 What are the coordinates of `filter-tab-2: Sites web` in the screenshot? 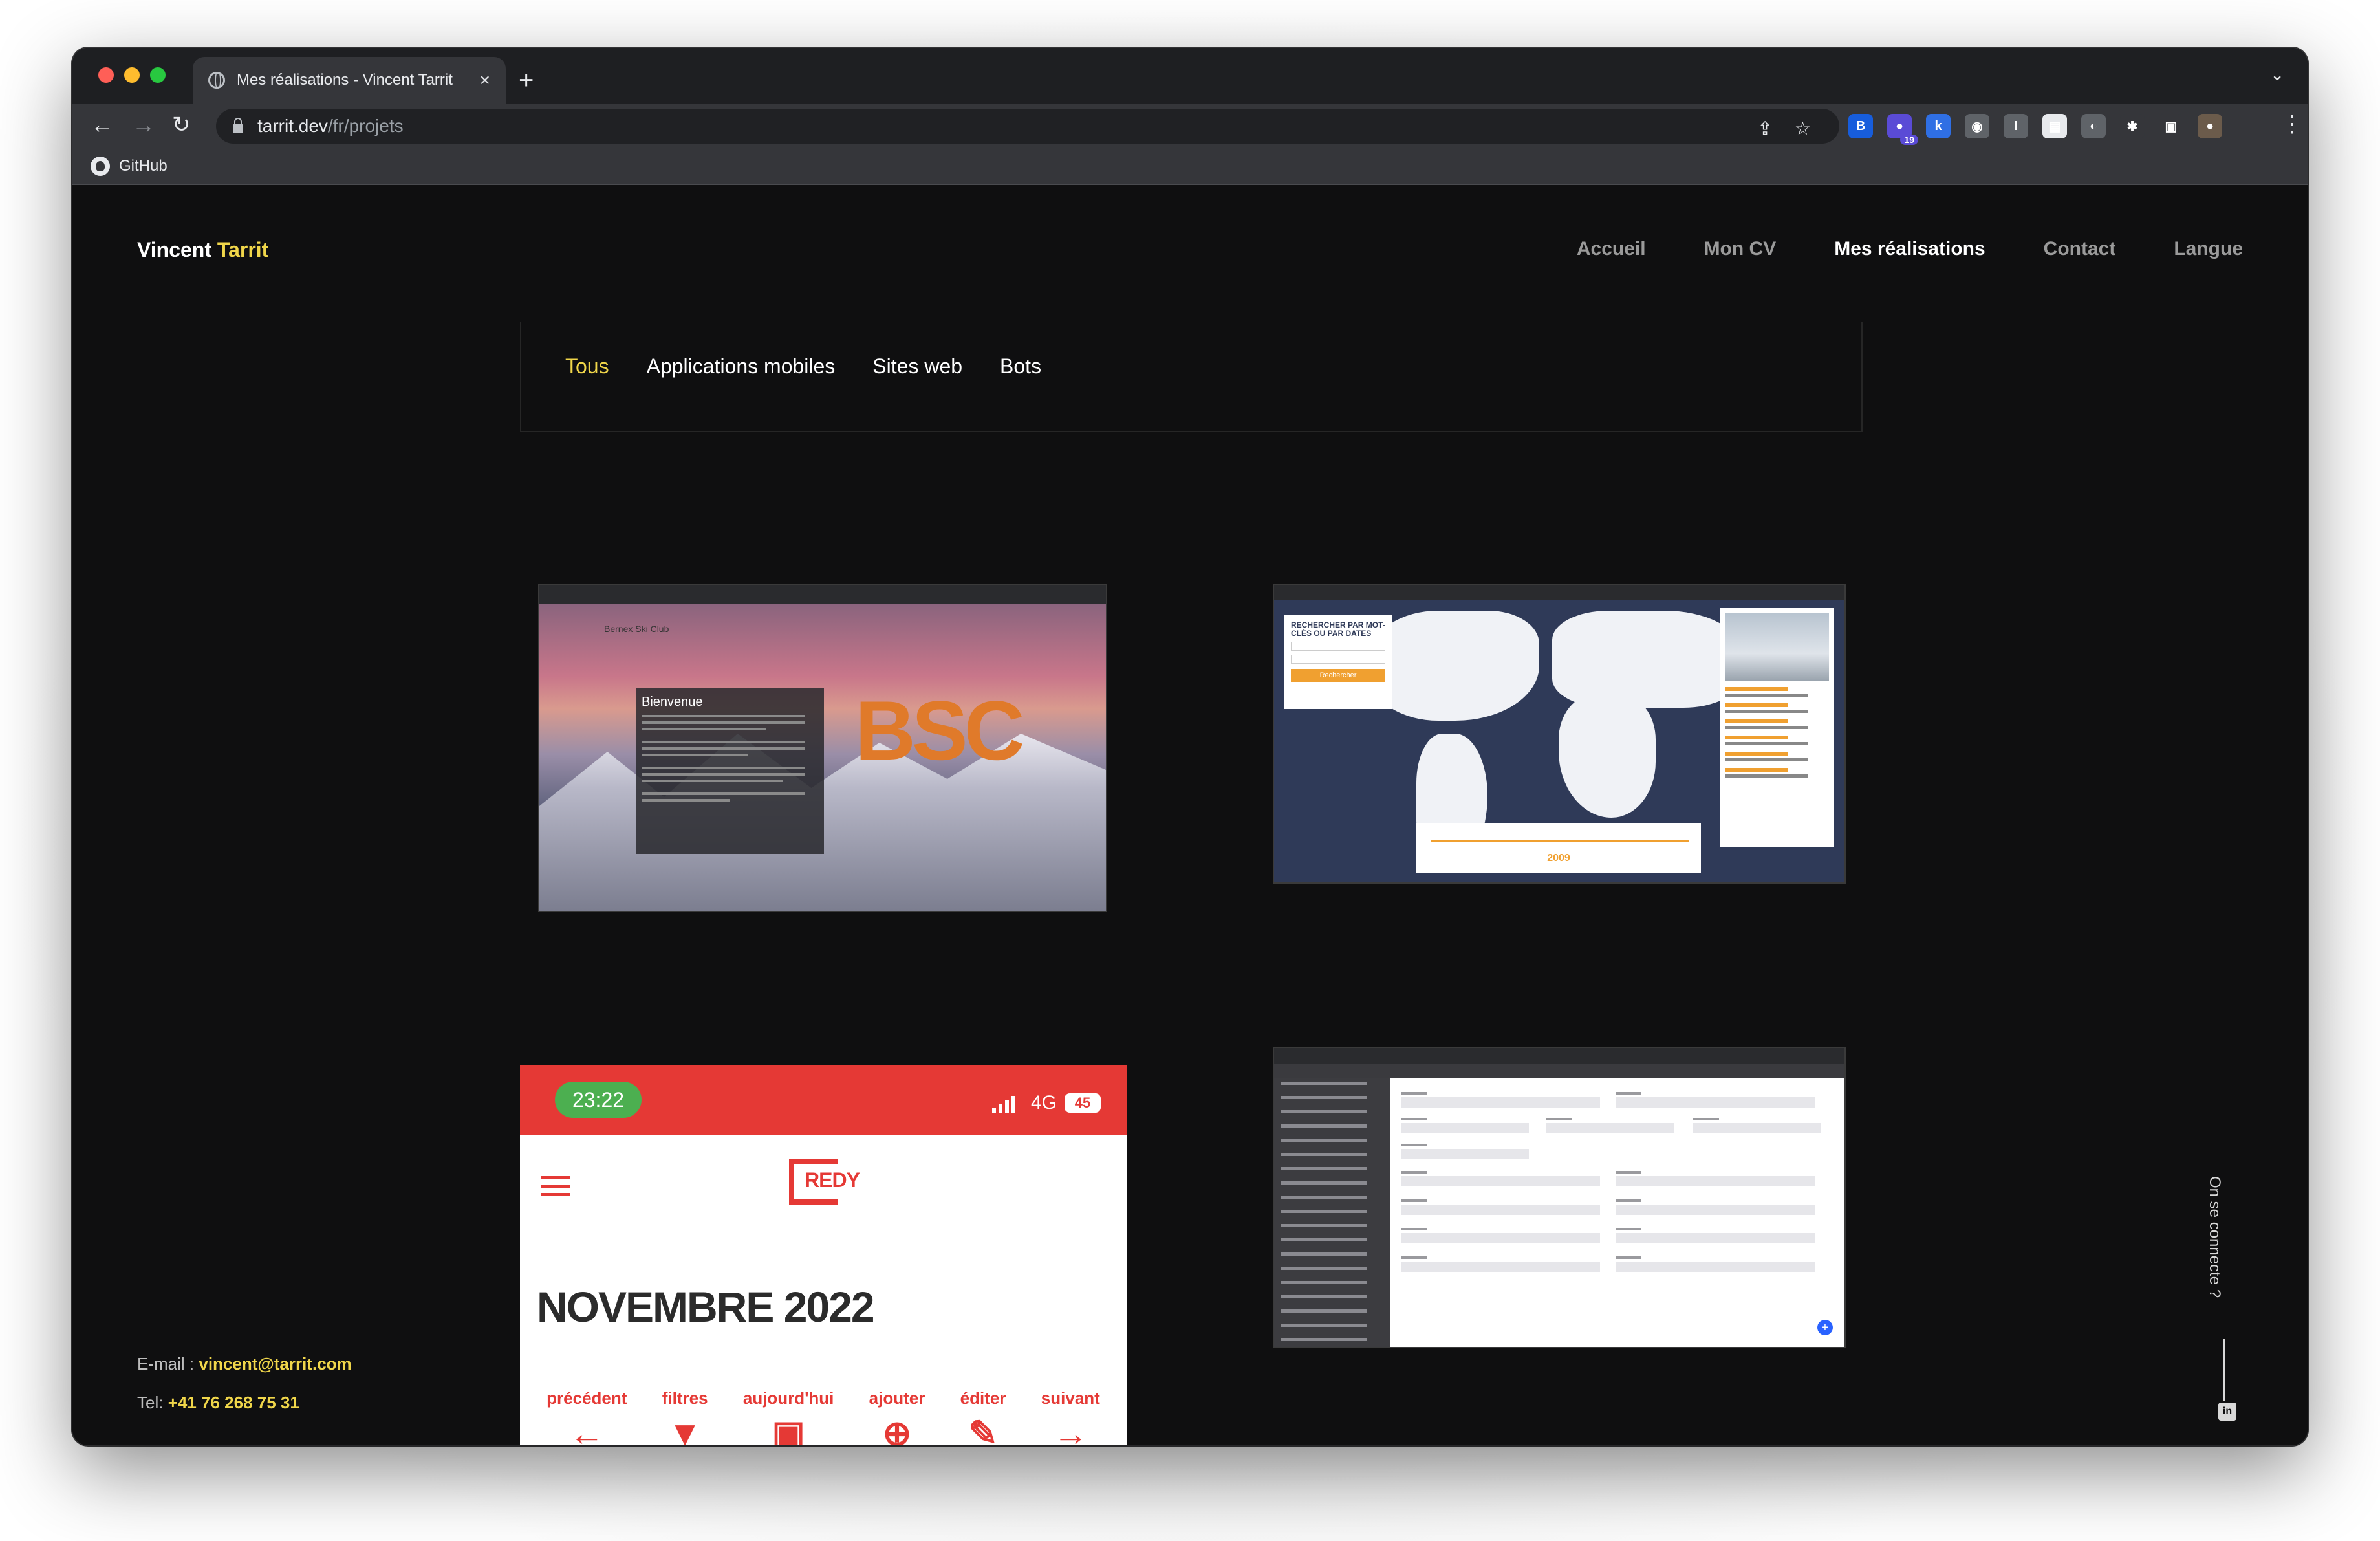 It's located at (917, 366).